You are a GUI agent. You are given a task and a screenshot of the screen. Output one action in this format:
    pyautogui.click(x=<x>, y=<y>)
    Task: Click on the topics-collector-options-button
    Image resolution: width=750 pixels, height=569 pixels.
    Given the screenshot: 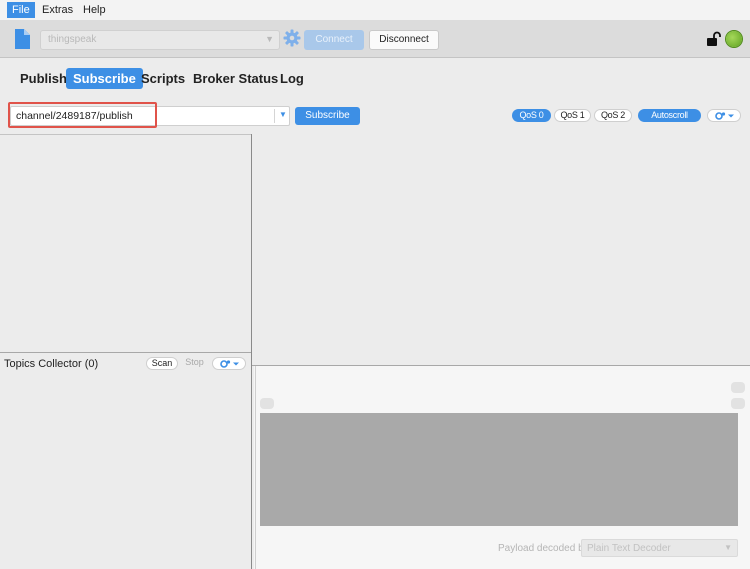 What is the action you would take?
    pyautogui.click(x=229, y=363)
    